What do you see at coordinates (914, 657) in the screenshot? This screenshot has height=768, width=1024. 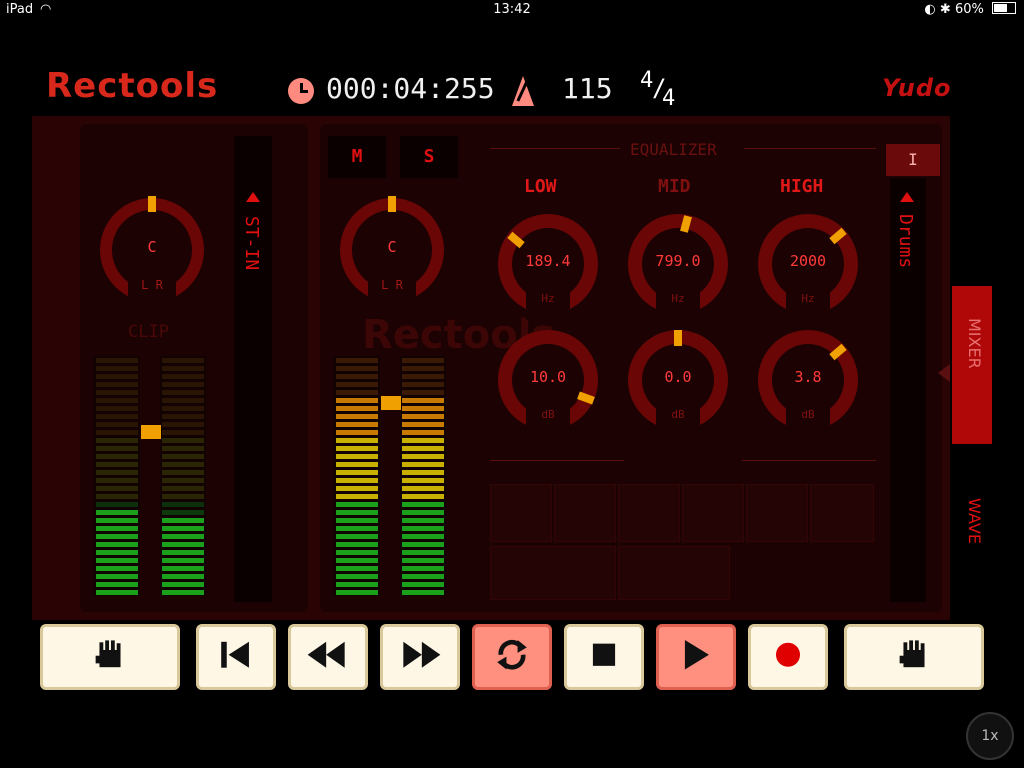 I see `hand-right-button` at bounding box center [914, 657].